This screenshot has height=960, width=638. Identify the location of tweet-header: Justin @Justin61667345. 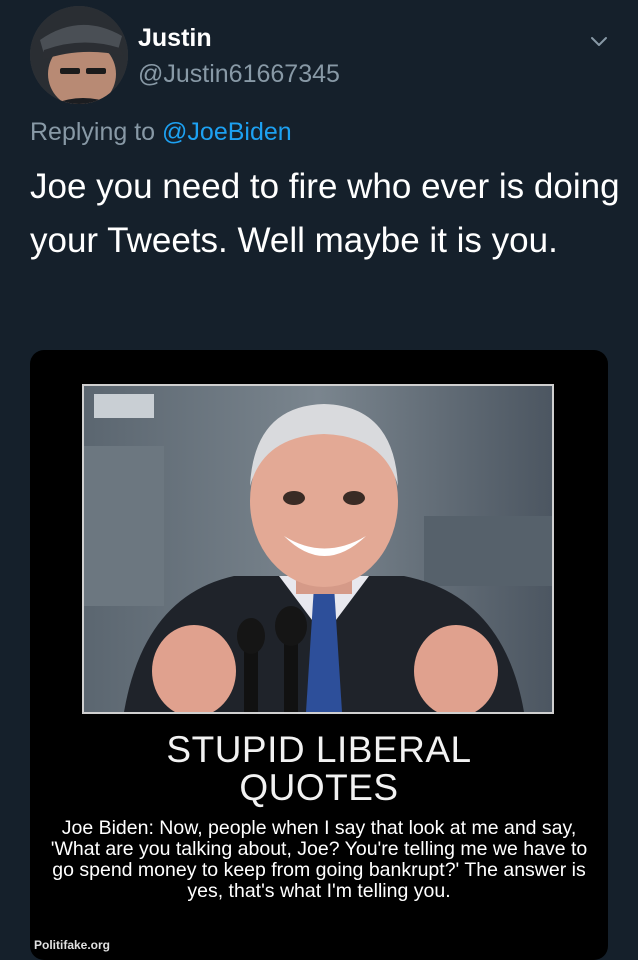
(330, 56).